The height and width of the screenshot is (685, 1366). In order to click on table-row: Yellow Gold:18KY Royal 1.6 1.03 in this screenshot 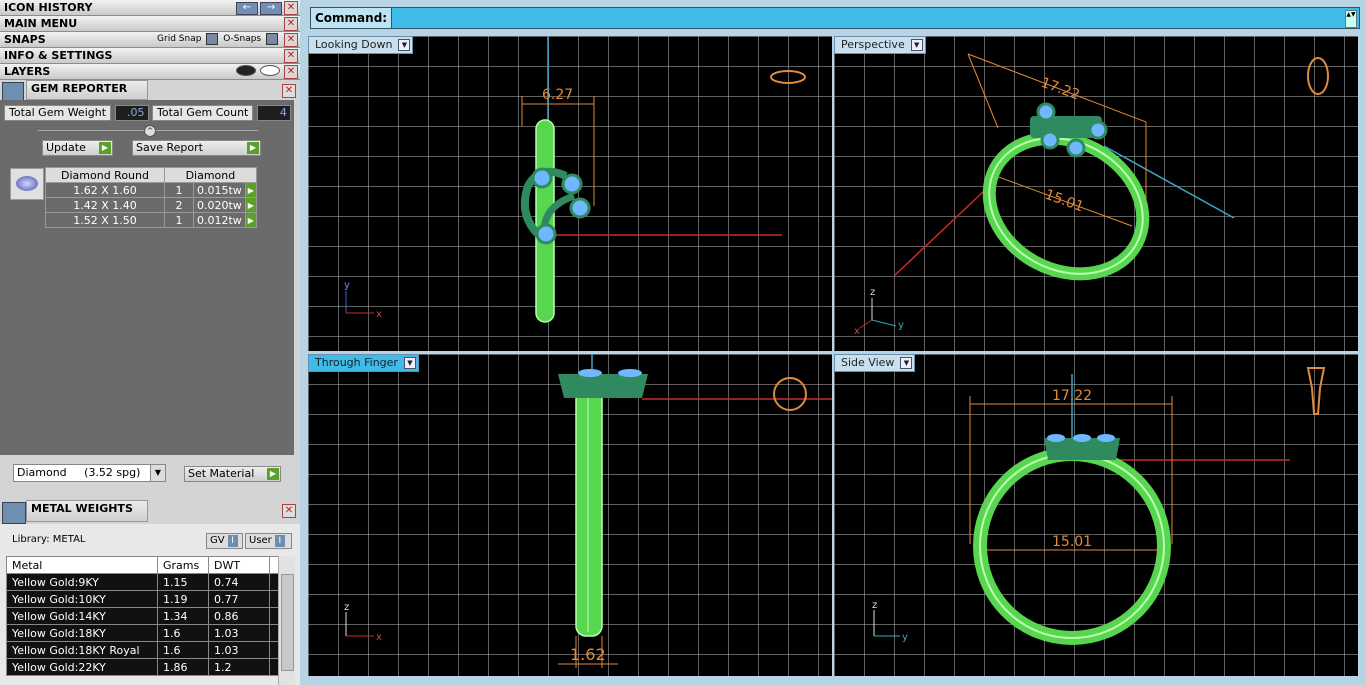, I will do `click(143, 650)`.